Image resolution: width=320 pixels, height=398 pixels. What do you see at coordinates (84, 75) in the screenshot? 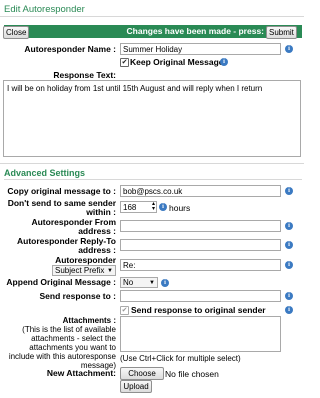
I see `response-text-label: Response Text:` at bounding box center [84, 75].